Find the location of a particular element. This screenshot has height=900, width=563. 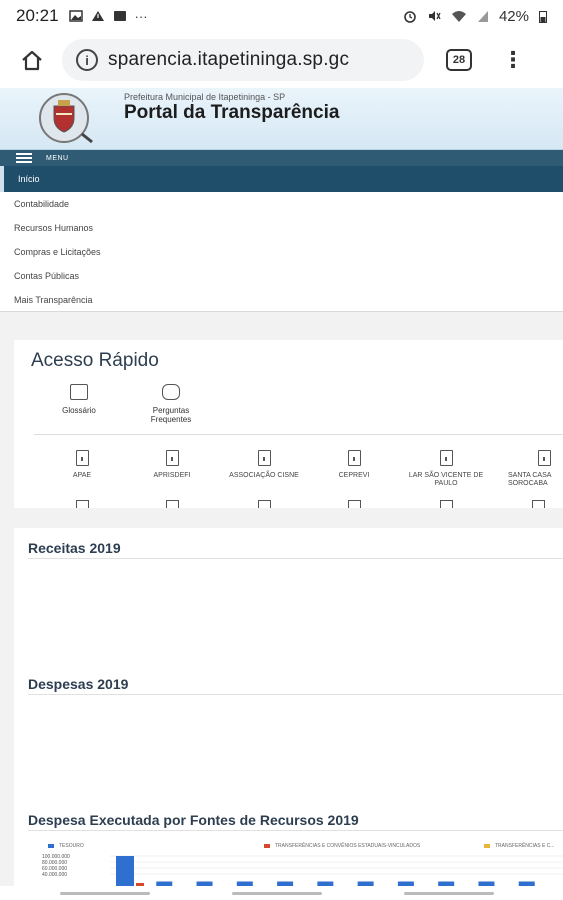

nav-item-contabilidade: Contabilidade is located at coordinates (281, 204).